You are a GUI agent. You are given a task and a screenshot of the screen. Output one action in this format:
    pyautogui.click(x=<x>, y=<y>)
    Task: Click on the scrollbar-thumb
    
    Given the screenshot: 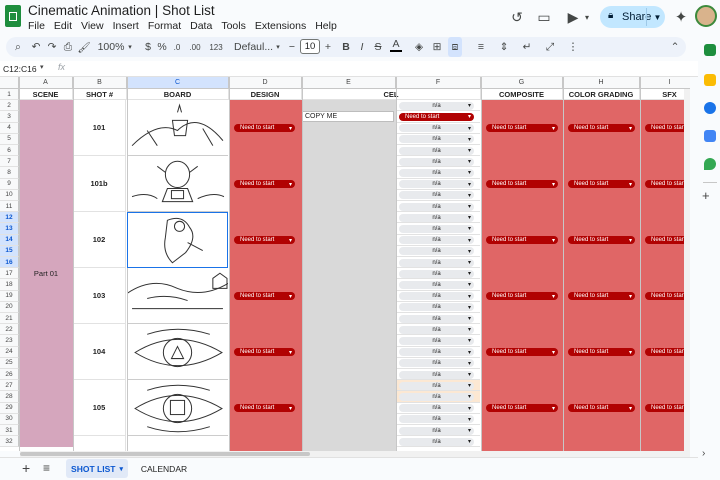 What is the action you would take?
    pyautogui.click(x=165, y=454)
    